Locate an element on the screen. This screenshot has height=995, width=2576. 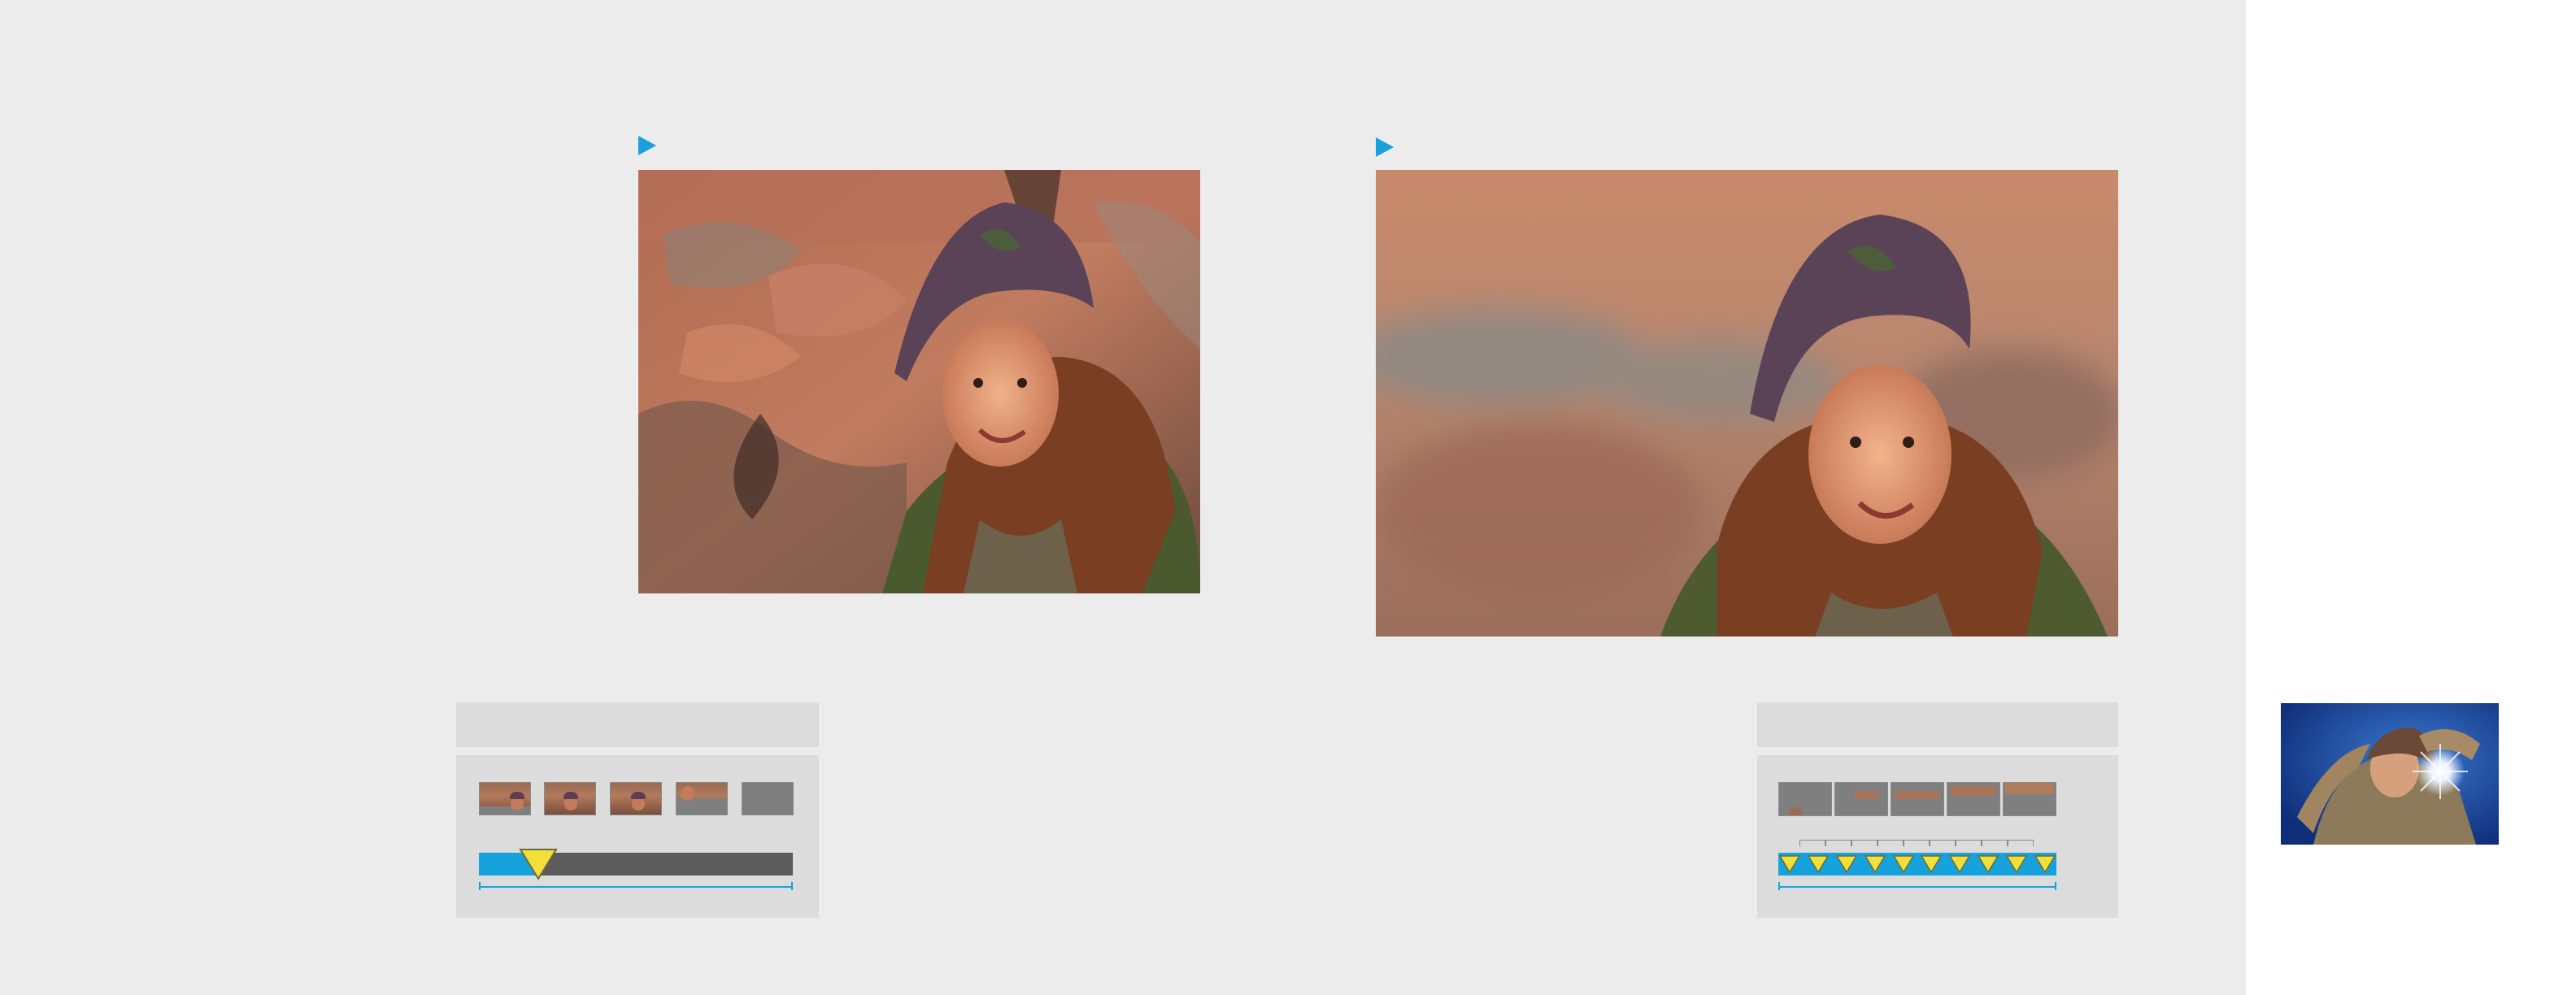
autofocus-panel-right is located at coordinates (1938, 836).